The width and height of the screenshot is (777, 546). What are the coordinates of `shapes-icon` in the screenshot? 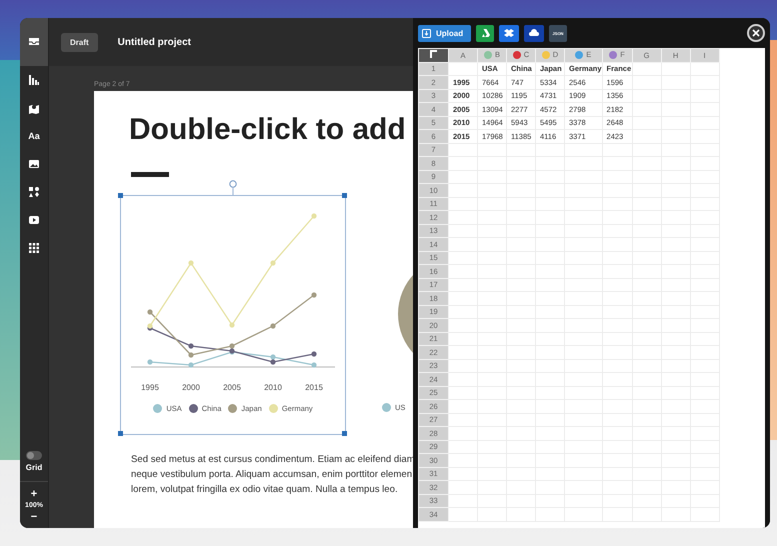 It's located at (34, 192).